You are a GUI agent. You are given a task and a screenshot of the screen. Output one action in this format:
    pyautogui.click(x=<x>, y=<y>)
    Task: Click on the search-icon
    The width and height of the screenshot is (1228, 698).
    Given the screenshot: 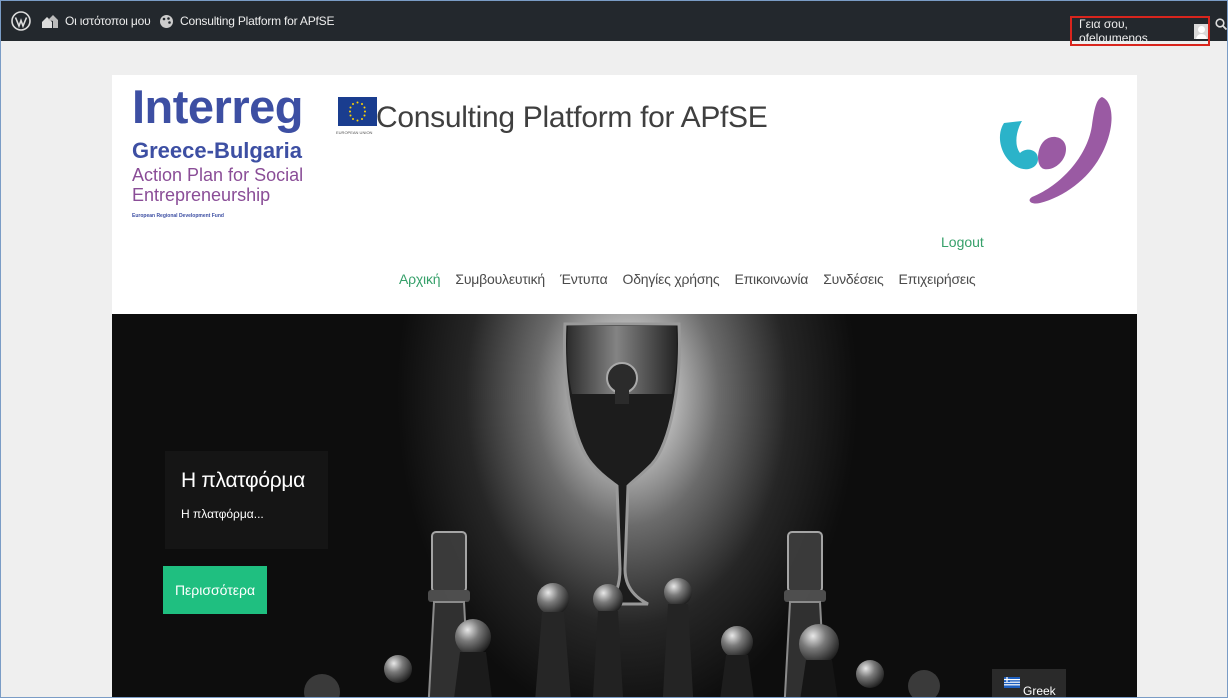 What is the action you would take?
    pyautogui.click(x=1221, y=24)
    